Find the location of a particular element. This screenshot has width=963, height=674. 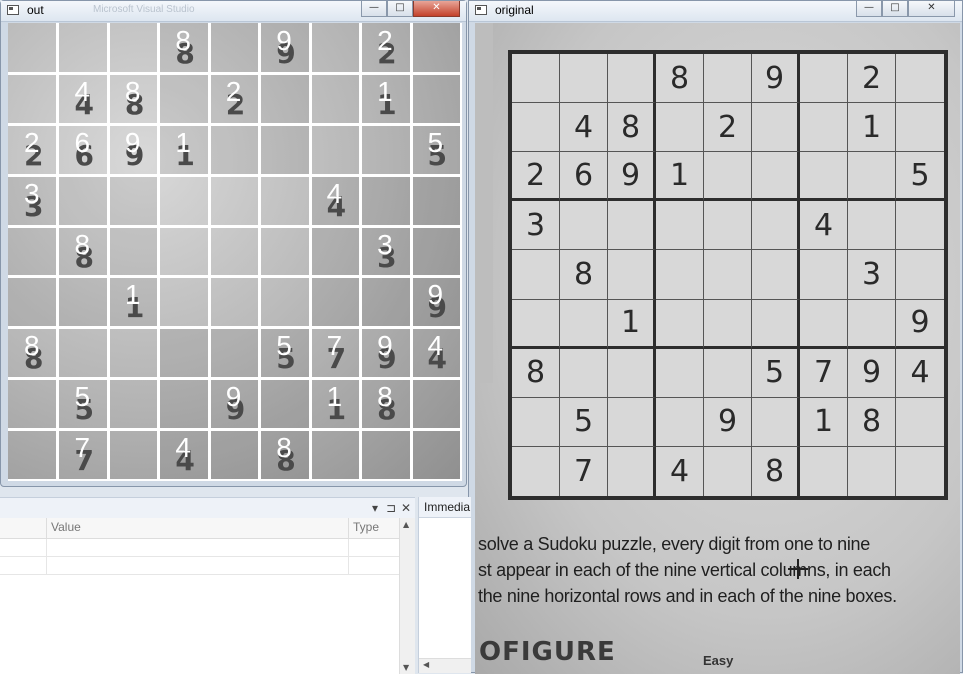

sudoku-cell: 7 is located at coordinates (584, 471).